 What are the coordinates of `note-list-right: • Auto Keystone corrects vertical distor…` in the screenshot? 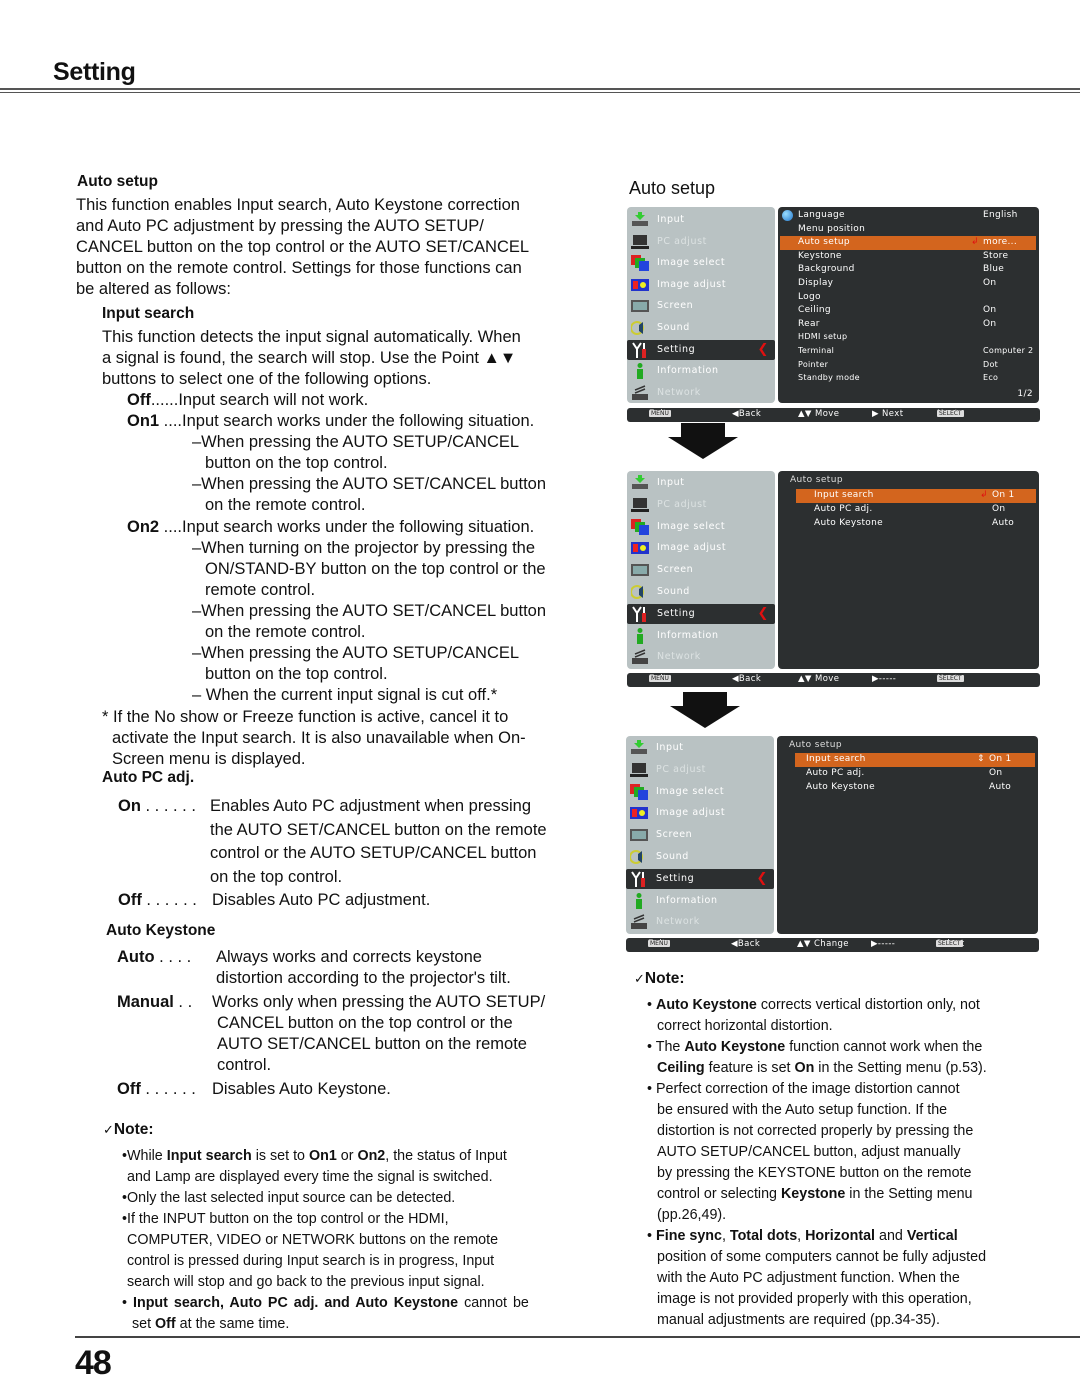 It's located at (817, 1163).